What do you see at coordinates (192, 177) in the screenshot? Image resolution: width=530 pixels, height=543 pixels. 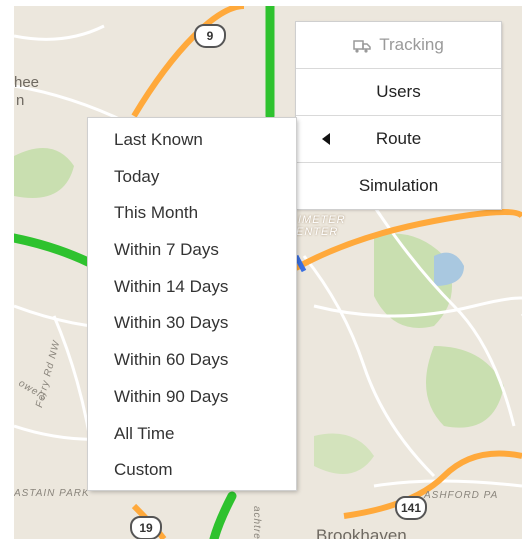 I see `submenu-item-today: Today` at bounding box center [192, 177].